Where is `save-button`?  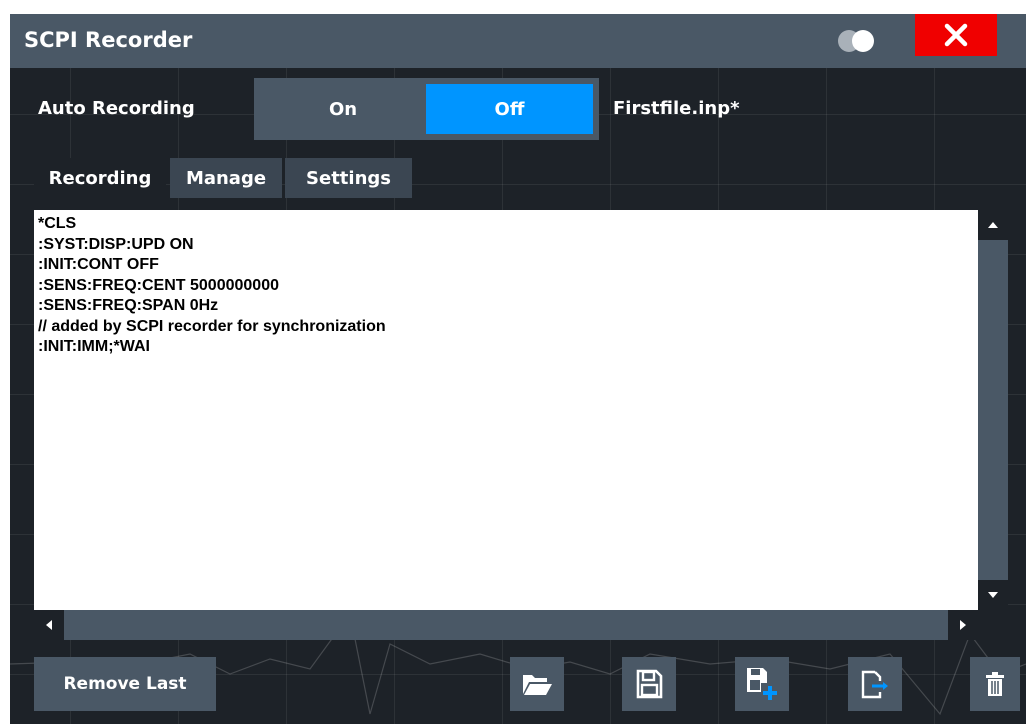
save-button is located at coordinates (649, 684).